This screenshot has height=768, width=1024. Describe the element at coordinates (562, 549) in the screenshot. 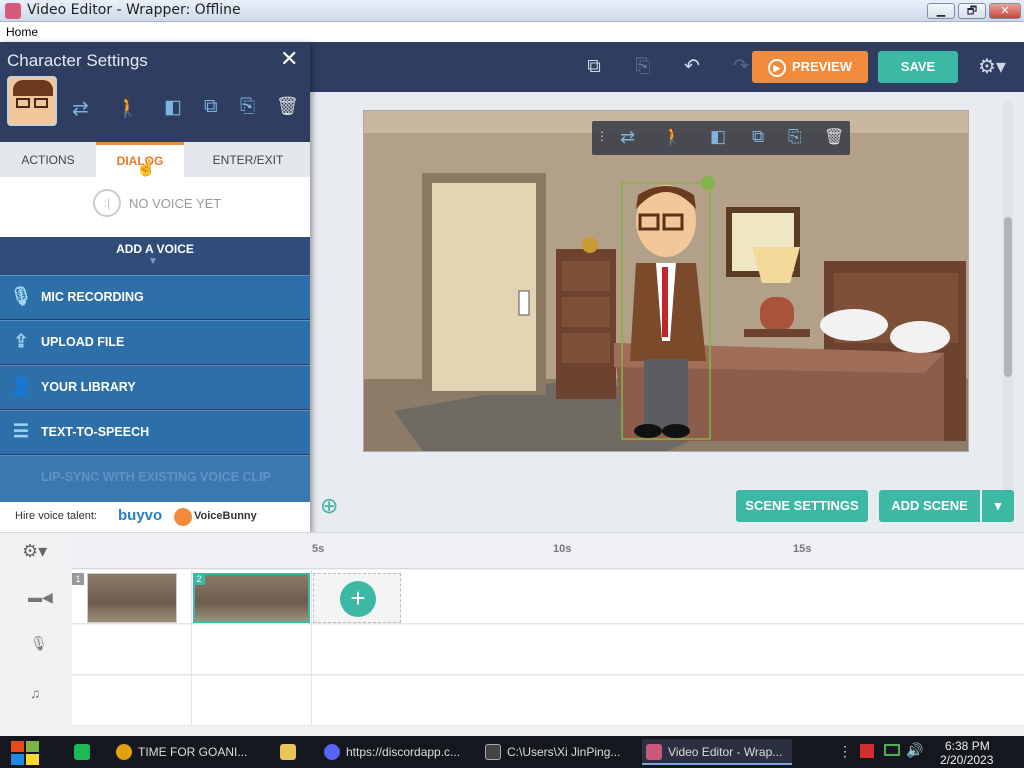

I see `ruler-label-10s: 10s` at that location.